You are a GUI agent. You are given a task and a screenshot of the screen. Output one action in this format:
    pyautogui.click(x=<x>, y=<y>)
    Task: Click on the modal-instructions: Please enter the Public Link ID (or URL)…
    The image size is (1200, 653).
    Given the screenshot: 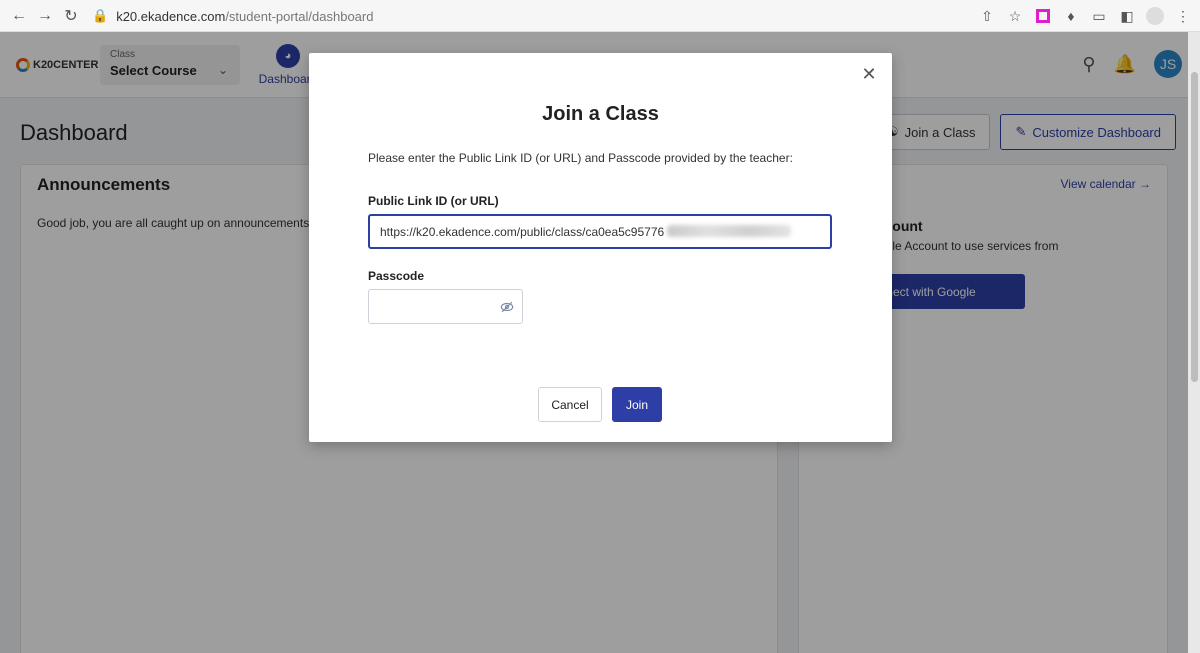 What is the action you would take?
    pyautogui.click(x=580, y=158)
    